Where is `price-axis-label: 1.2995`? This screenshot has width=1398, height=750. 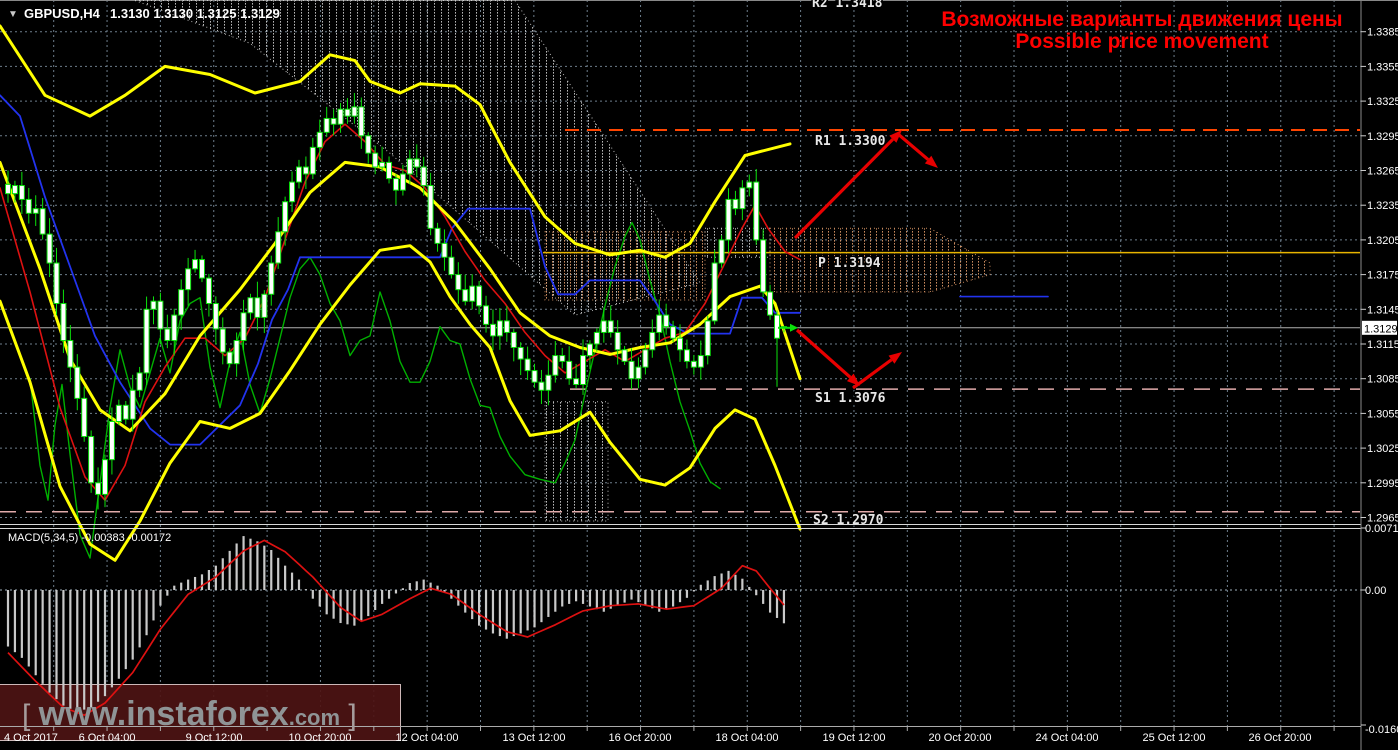 price-axis-label: 1.2995 is located at coordinates (1382, 484).